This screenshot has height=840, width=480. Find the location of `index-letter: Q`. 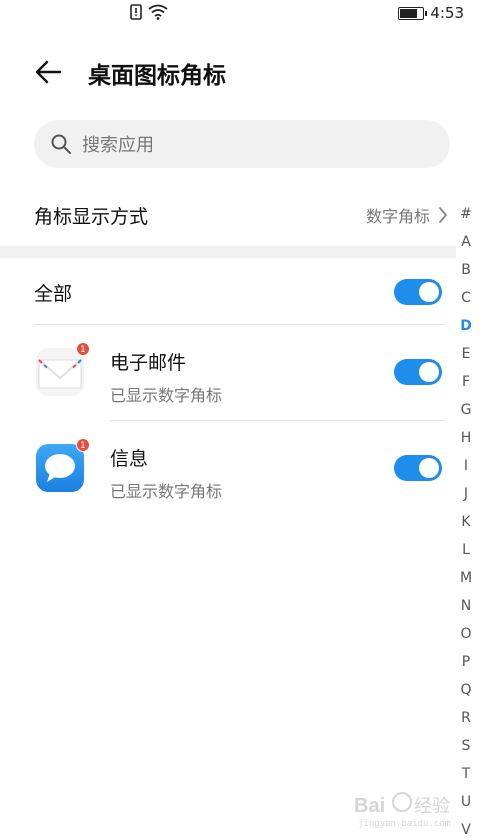

index-letter: Q is located at coordinates (466, 690).